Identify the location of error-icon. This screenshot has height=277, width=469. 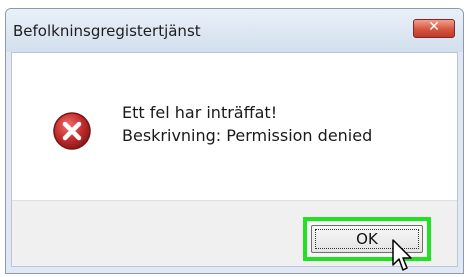
(72, 131).